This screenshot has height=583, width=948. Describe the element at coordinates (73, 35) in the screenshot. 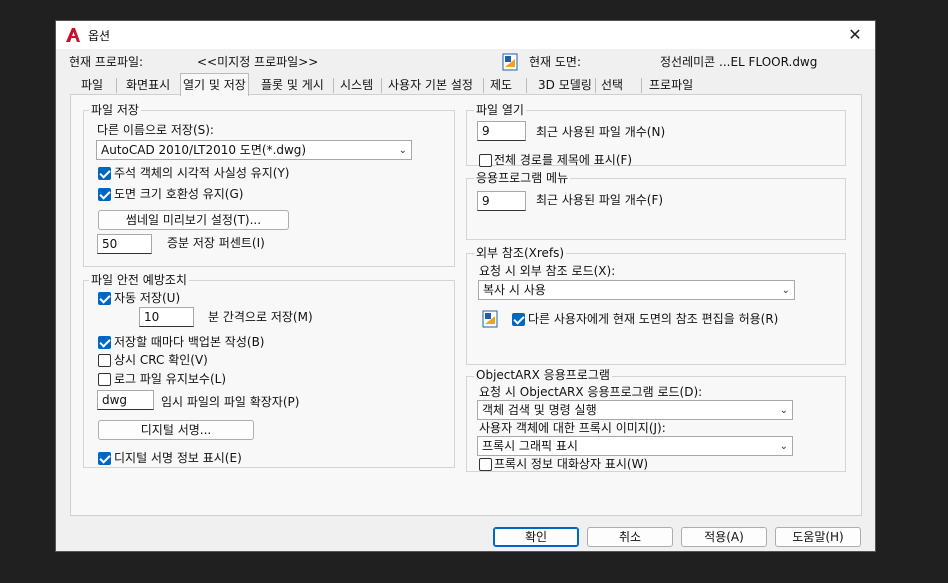

I see `autocad-logo-icon` at that location.